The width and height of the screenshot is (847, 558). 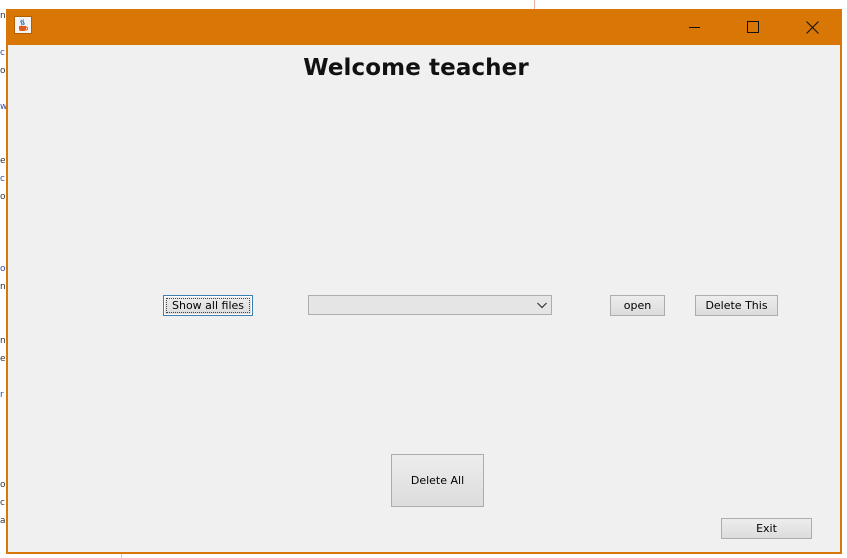 What do you see at coordinates (437, 480) in the screenshot?
I see `delete-all-button: Delete All` at bounding box center [437, 480].